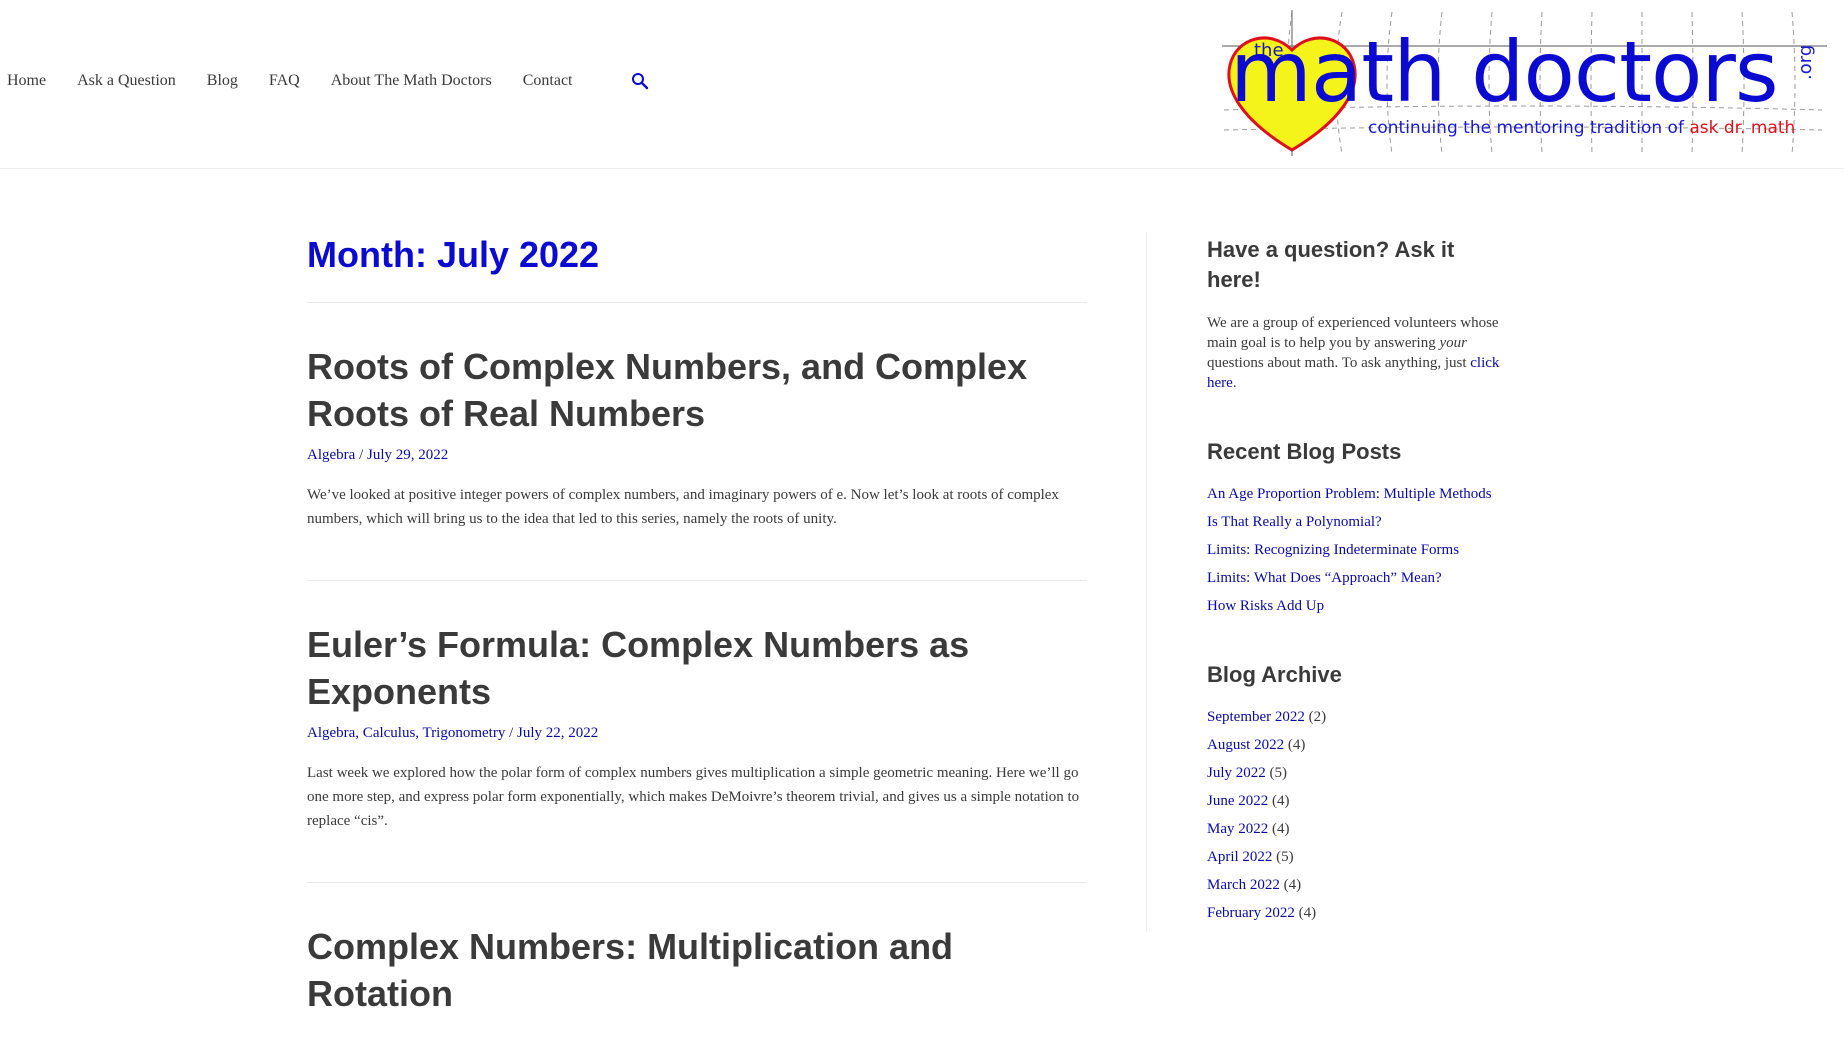 This screenshot has height=1051, width=1844. I want to click on recent-post-link: Is That Really a Polynomial?, so click(1294, 522).